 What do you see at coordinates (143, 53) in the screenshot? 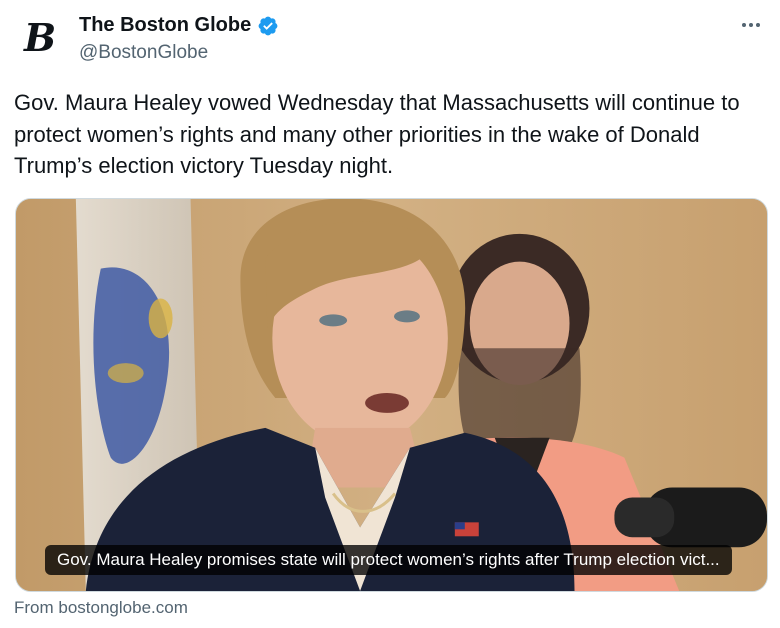
I see `author-handle: @BostonGlobe` at bounding box center [143, 53].